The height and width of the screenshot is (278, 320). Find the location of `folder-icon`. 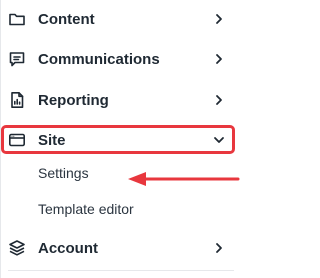

folder-icon is located at coordinates (17, 19).